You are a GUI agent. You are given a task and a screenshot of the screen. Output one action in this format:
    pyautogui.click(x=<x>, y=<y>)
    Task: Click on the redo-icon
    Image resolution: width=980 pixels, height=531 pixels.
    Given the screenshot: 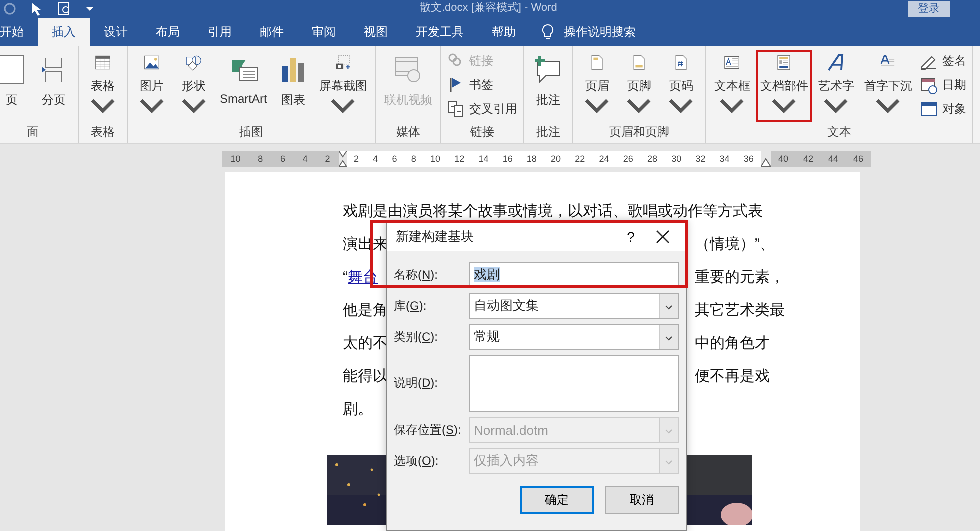 What is the action you would take?
    pyautogui.click(x=10, y=9)
    